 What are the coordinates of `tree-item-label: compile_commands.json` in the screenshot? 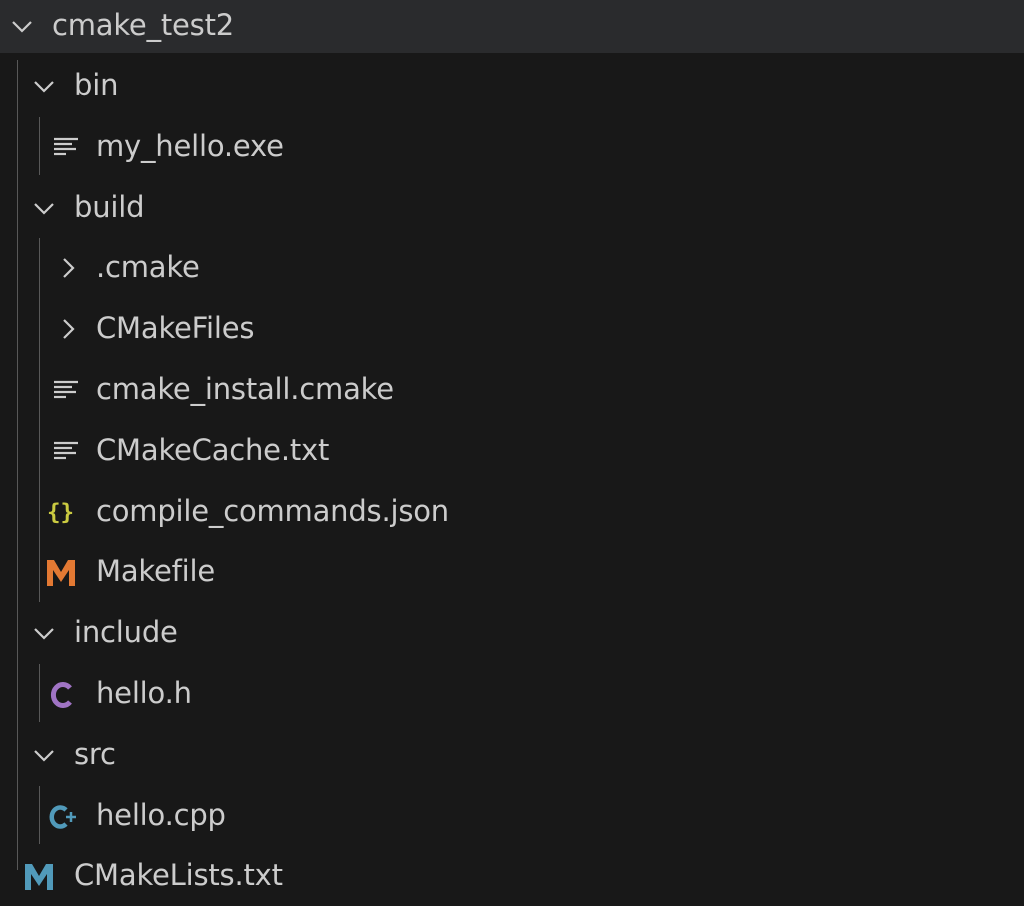 It's located at (272, 511).